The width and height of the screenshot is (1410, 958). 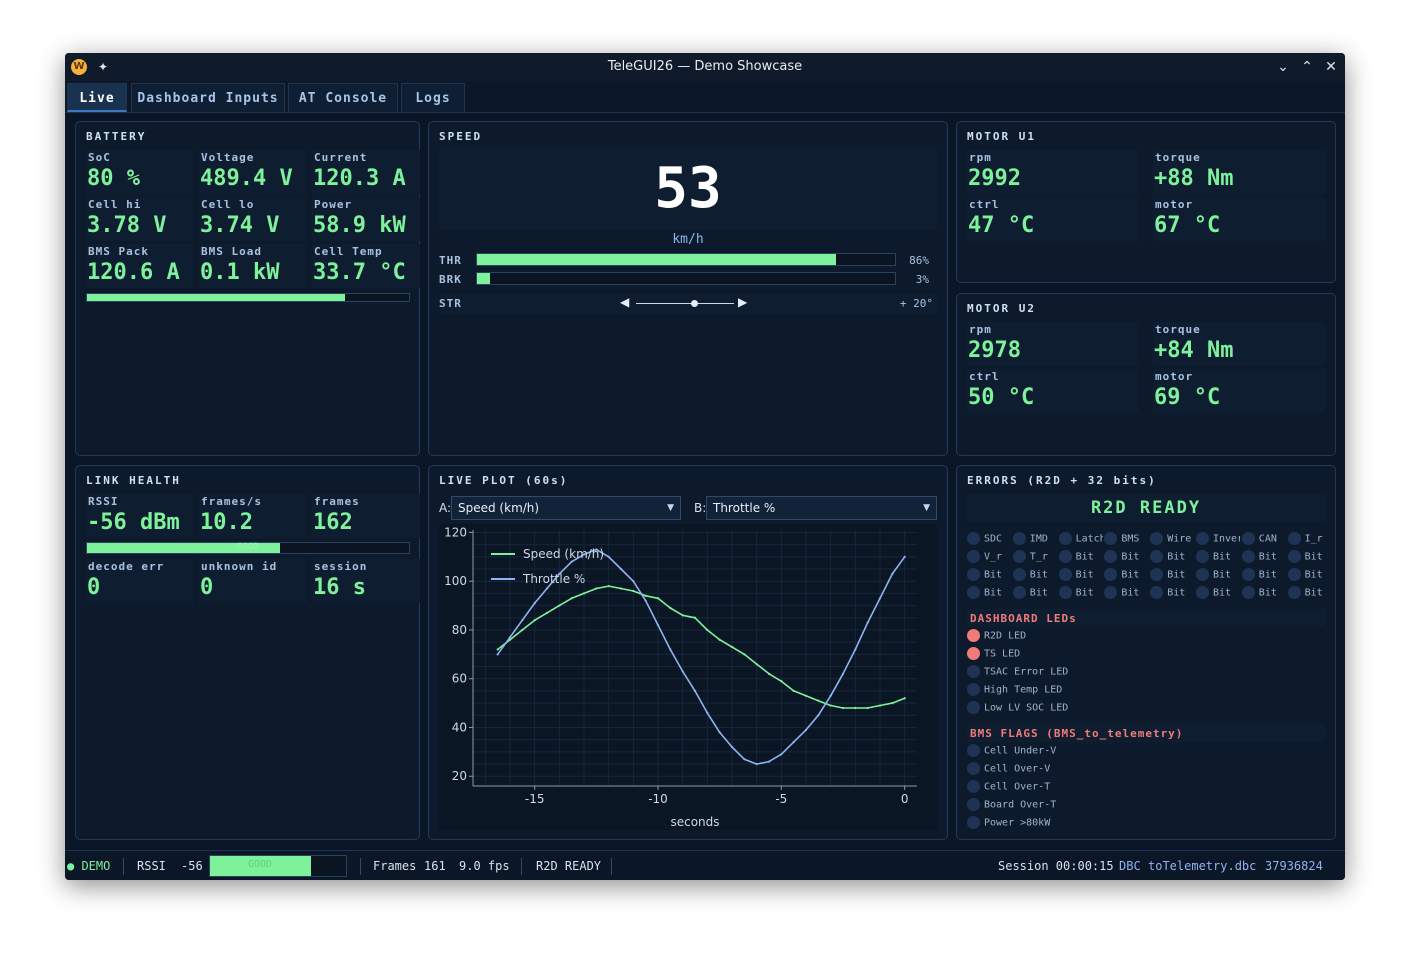 What do you see at coordinates (253, 219) in the screenshot?
I see `battery-cell: Cell lo 3.74 V` at bounding box center [253, 219].